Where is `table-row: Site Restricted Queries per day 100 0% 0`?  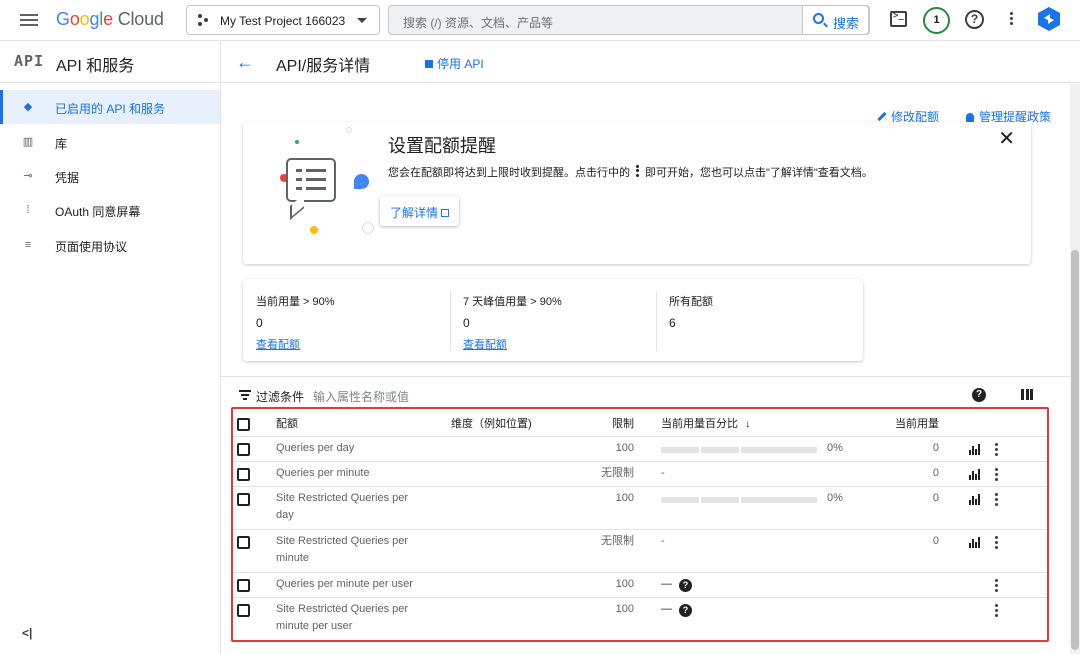 table-row: Site Restricted Queries per day 100 0% 0 is located at coordinates (640, 508).